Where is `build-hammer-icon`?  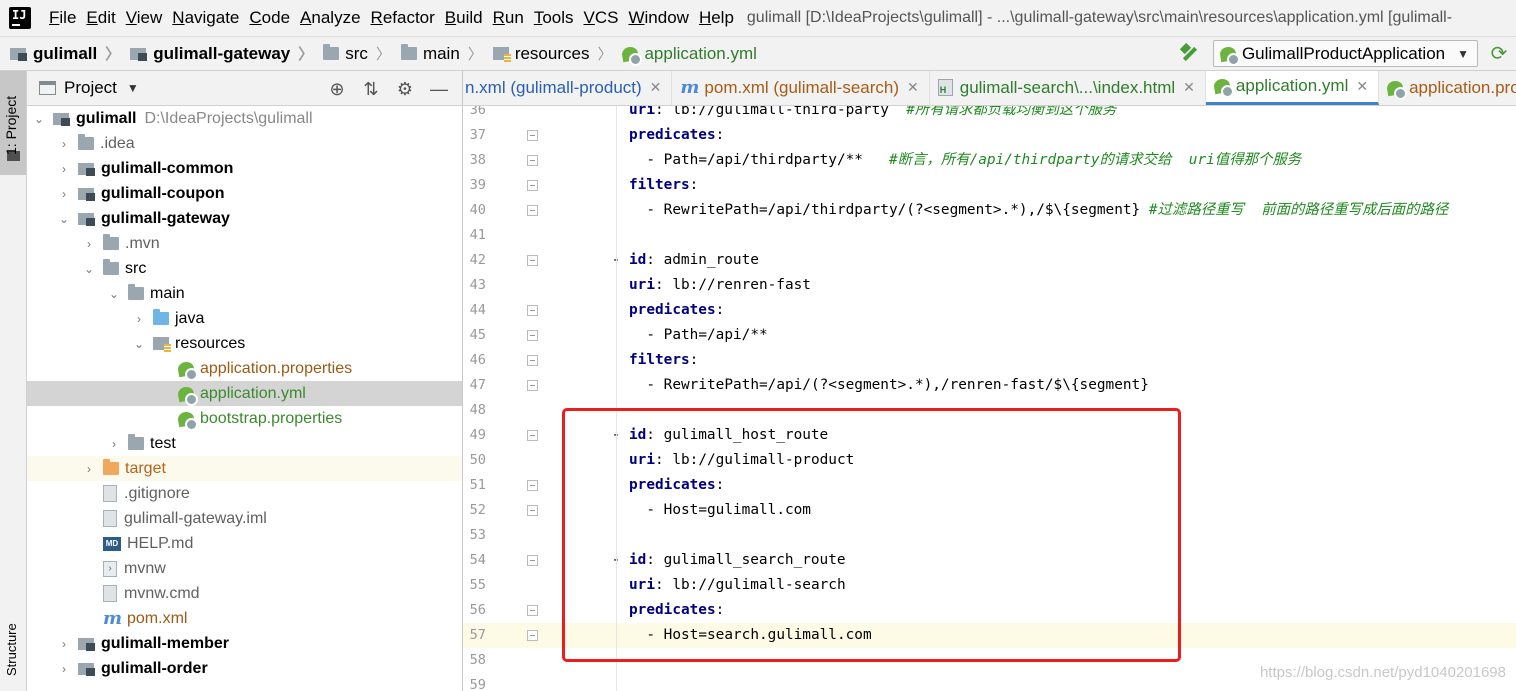
build-hammer-icon is located at coordinates (1190, 54).